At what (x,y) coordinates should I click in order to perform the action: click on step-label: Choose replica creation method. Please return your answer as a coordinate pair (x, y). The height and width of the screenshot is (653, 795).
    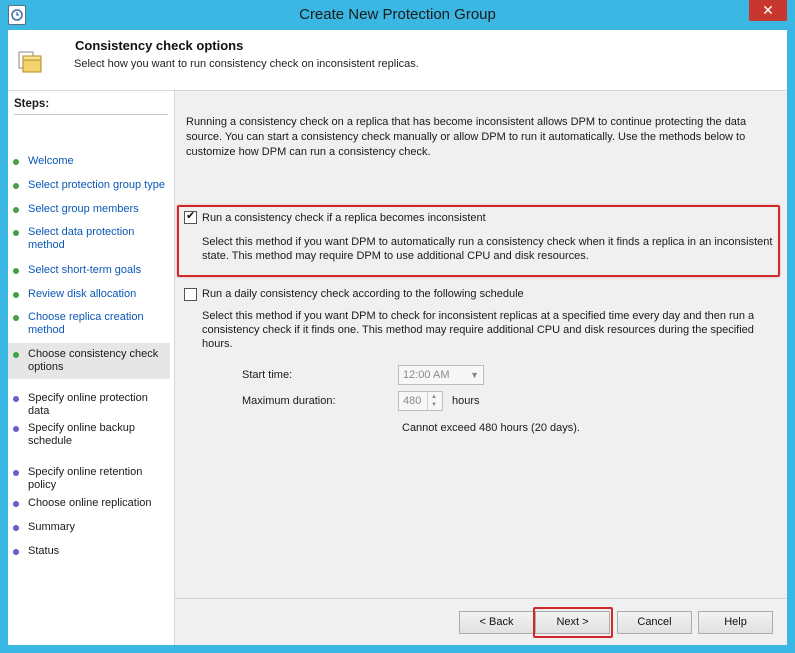
    Looking at the image, I should click on (86, 323).